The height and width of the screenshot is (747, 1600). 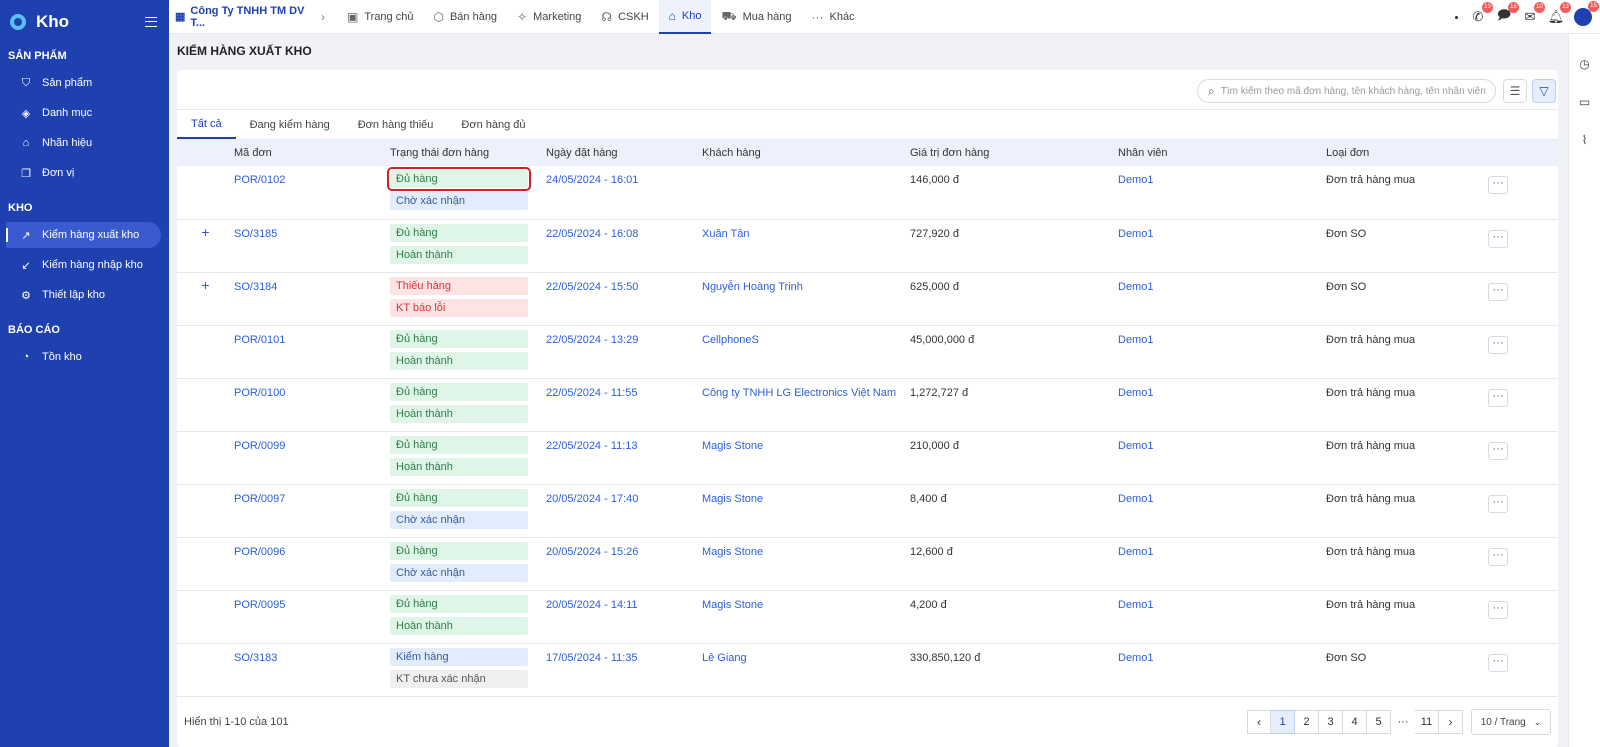 What do you see at coordinates (685, 17) in the screenshot?
I see `nav-tab: ⌂ Kho` at bounding box center [685, 17].